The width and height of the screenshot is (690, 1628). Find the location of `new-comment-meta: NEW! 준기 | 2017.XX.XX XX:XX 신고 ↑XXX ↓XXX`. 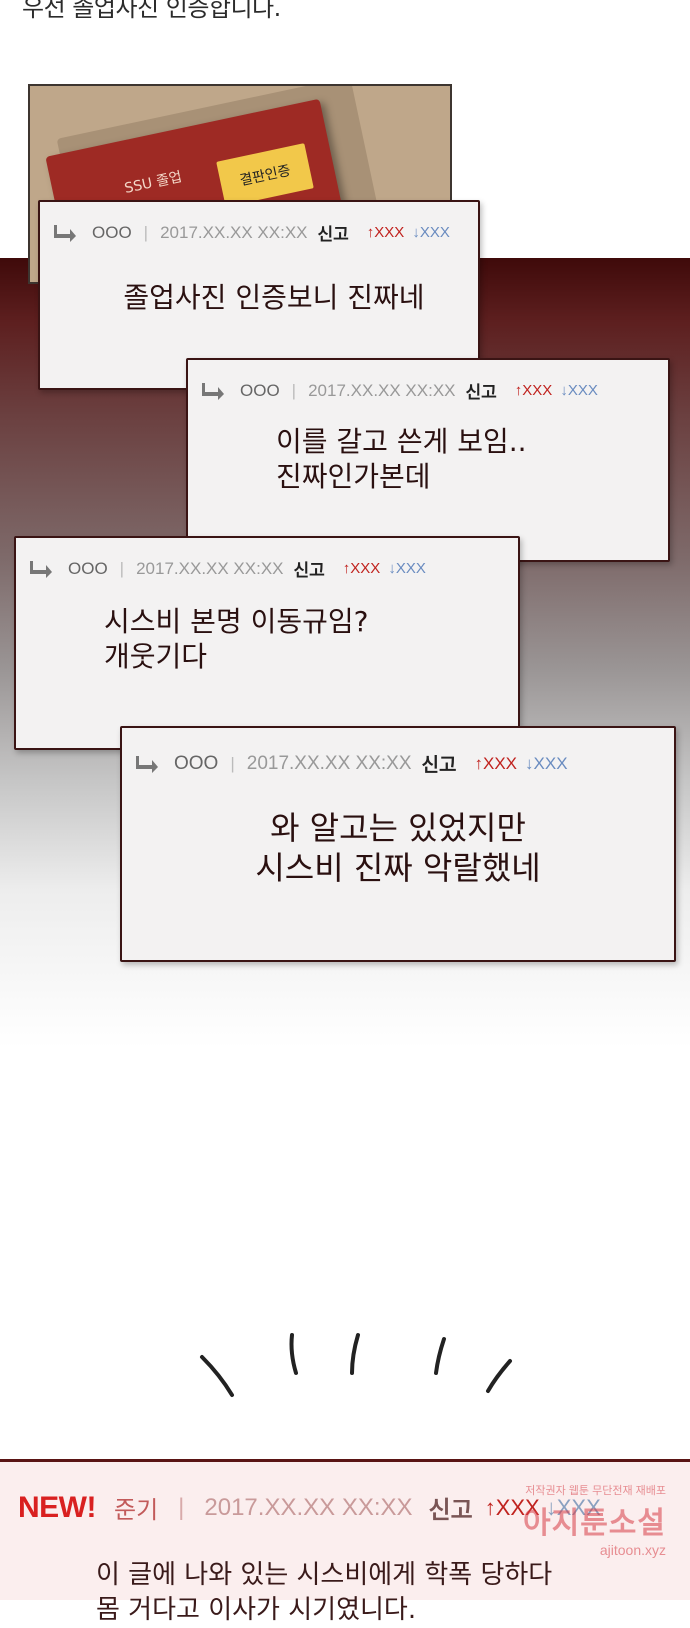

new-comment-meta: NEW! 준기 | 2017.XX.XX XX:XX 신고 ↑XXX ↓XXX is located at coordinates (309, 1507).